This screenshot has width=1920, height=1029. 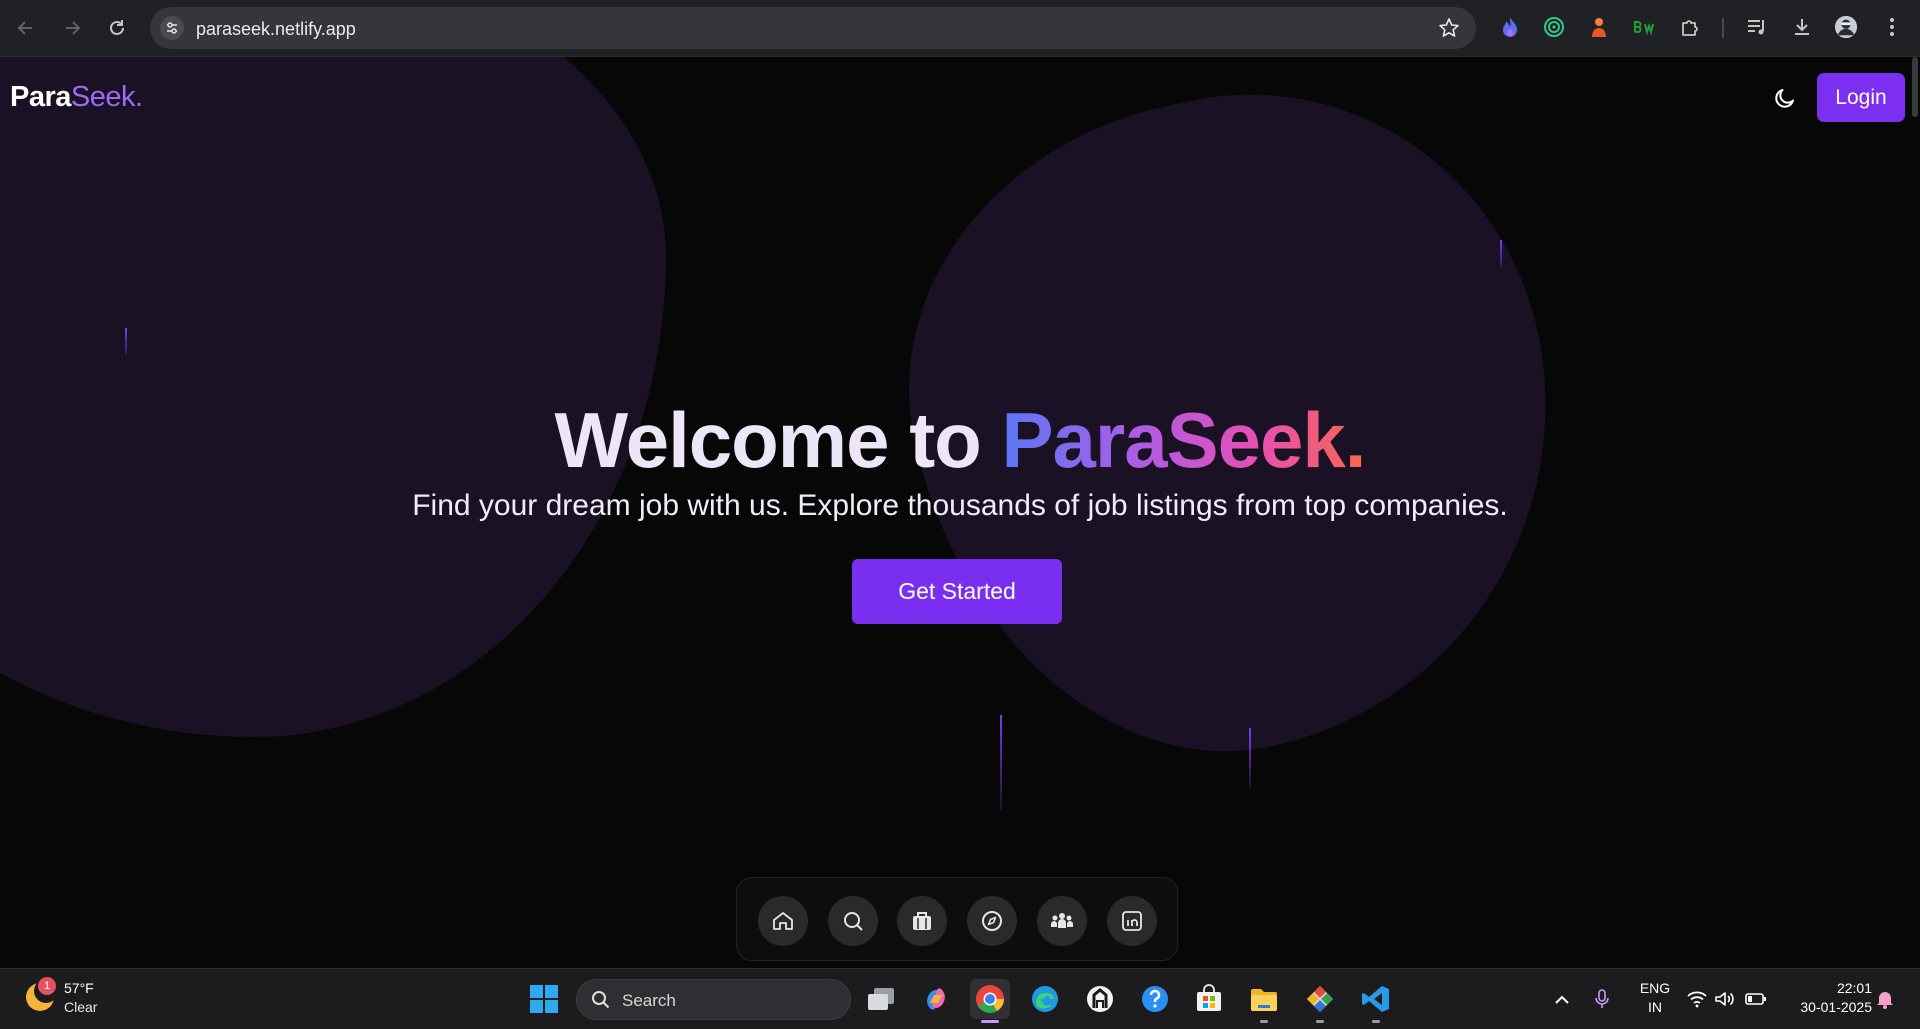 What do you see at coordinates (1655, 998) in the screenshot?
I see `language-indicator: ENG IN` at bounding box center [1655, 998].